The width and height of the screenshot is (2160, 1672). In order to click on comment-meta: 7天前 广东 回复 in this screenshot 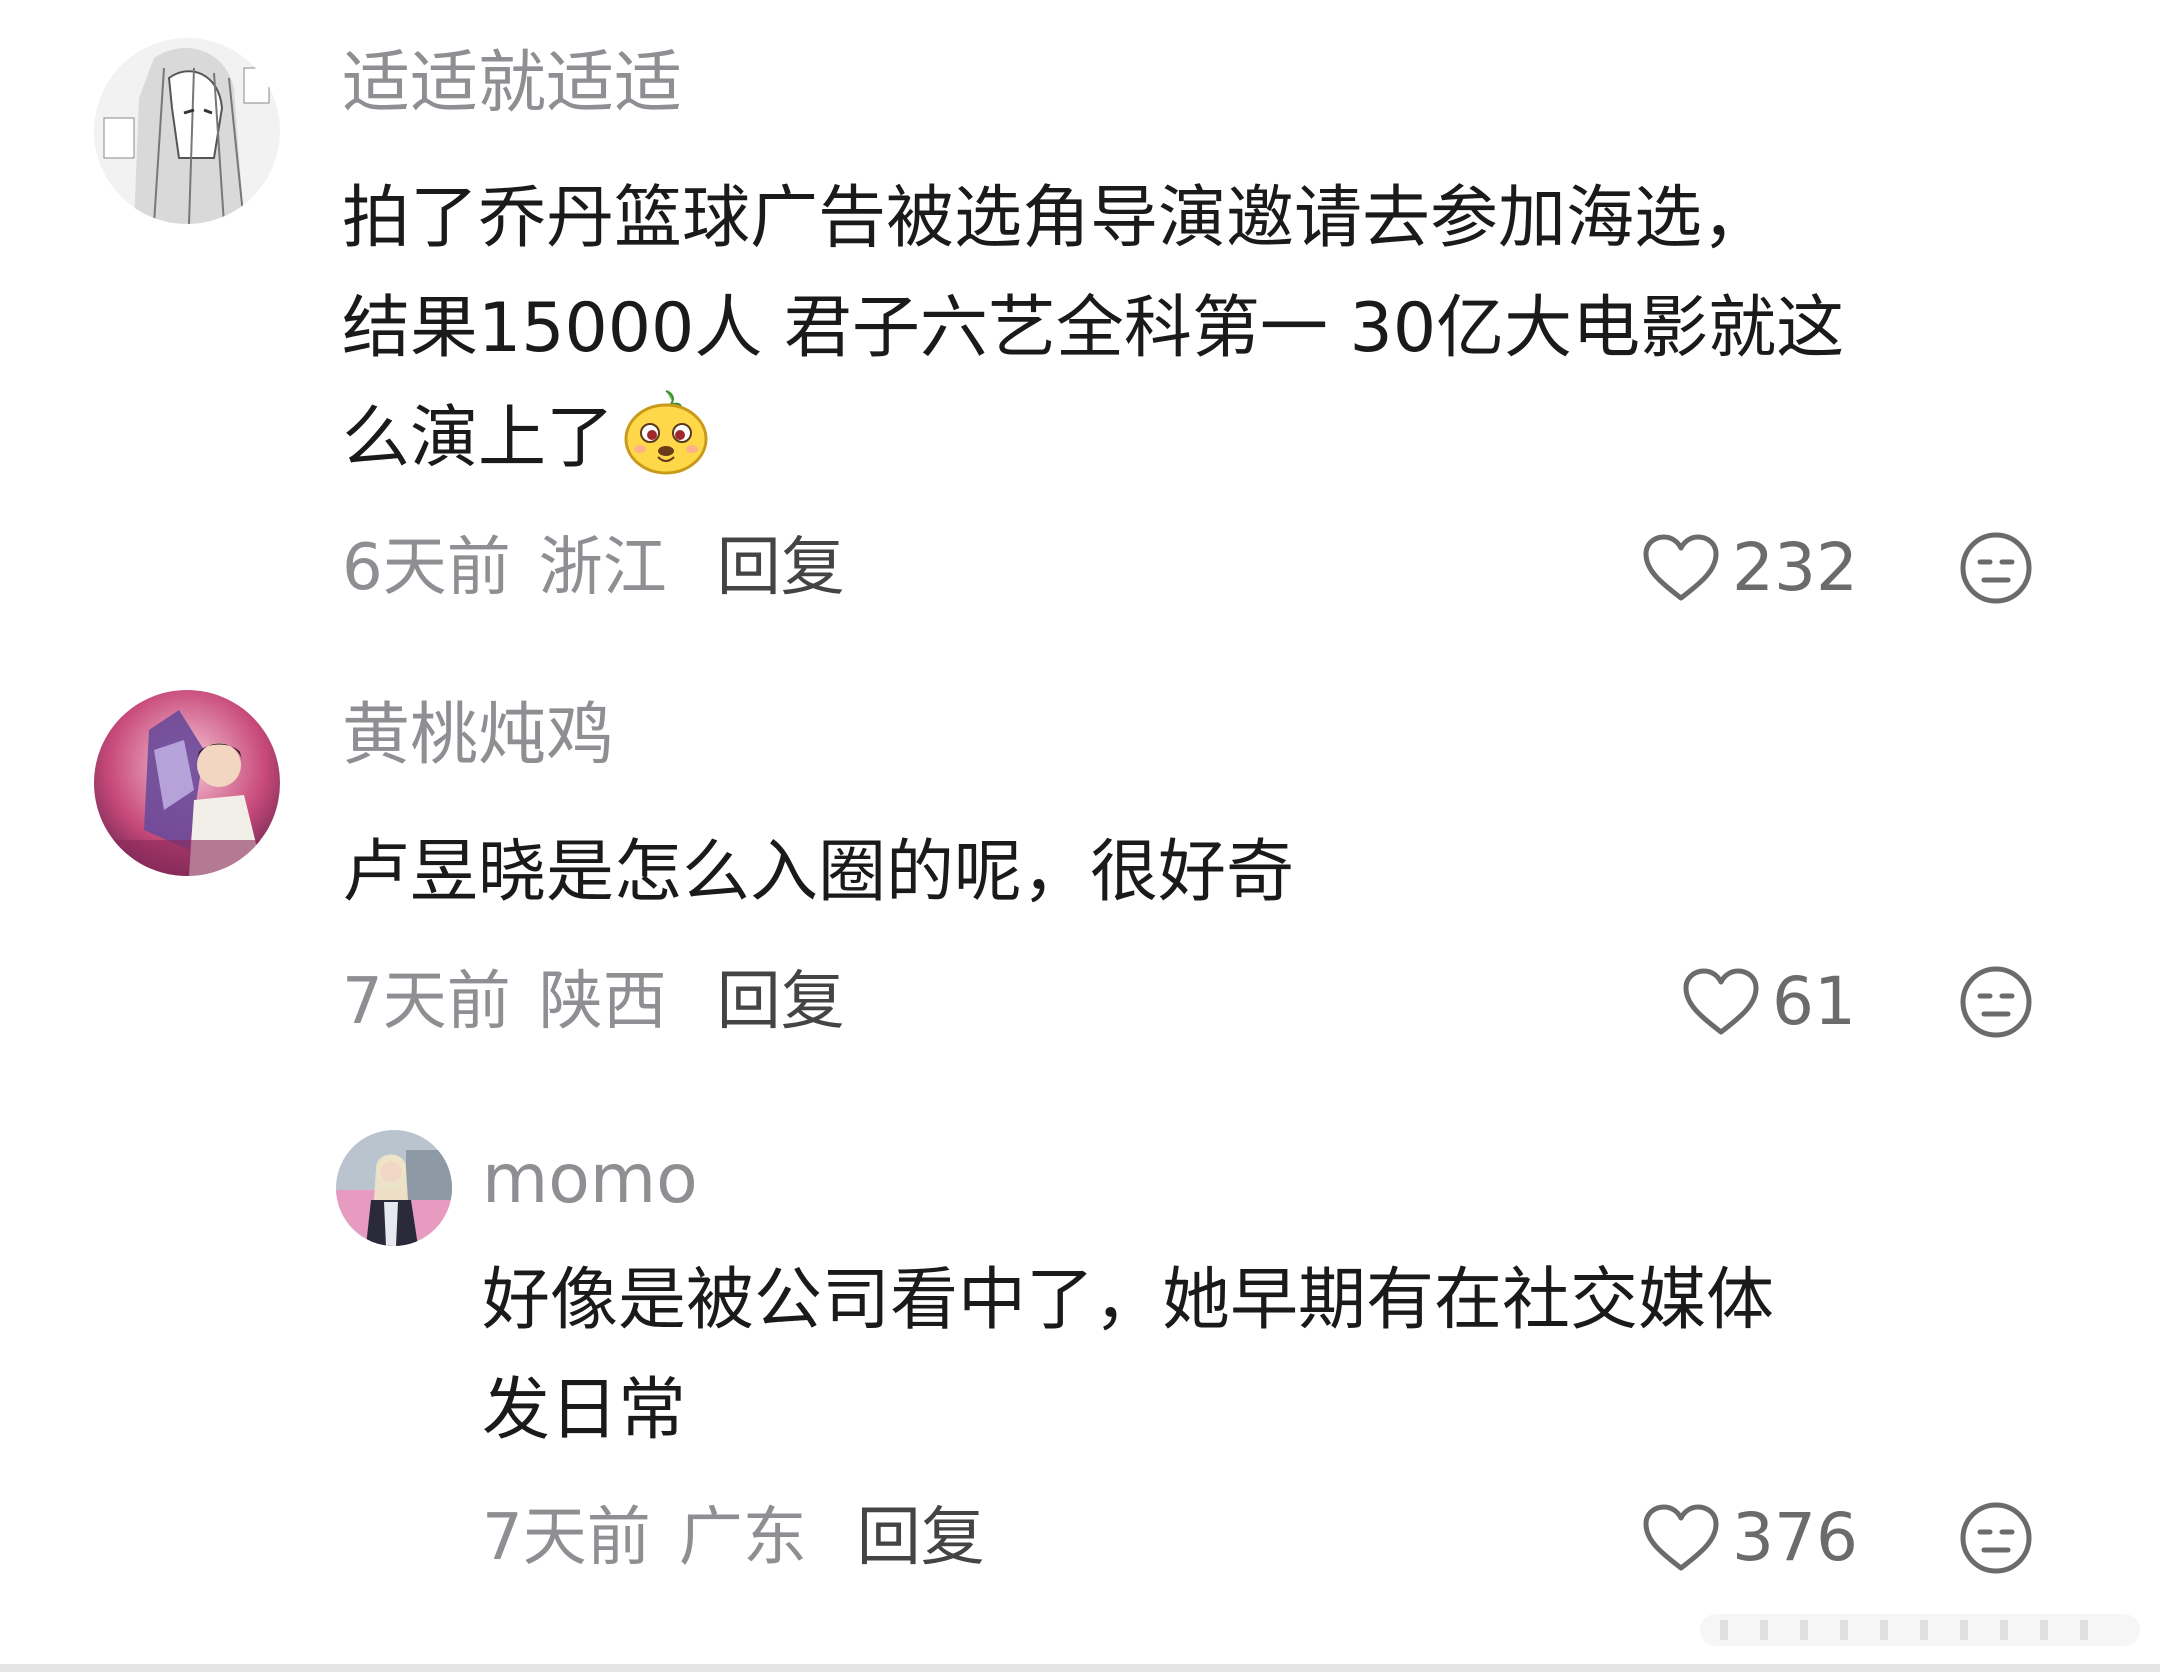, I will do `click(733, 1538)`.